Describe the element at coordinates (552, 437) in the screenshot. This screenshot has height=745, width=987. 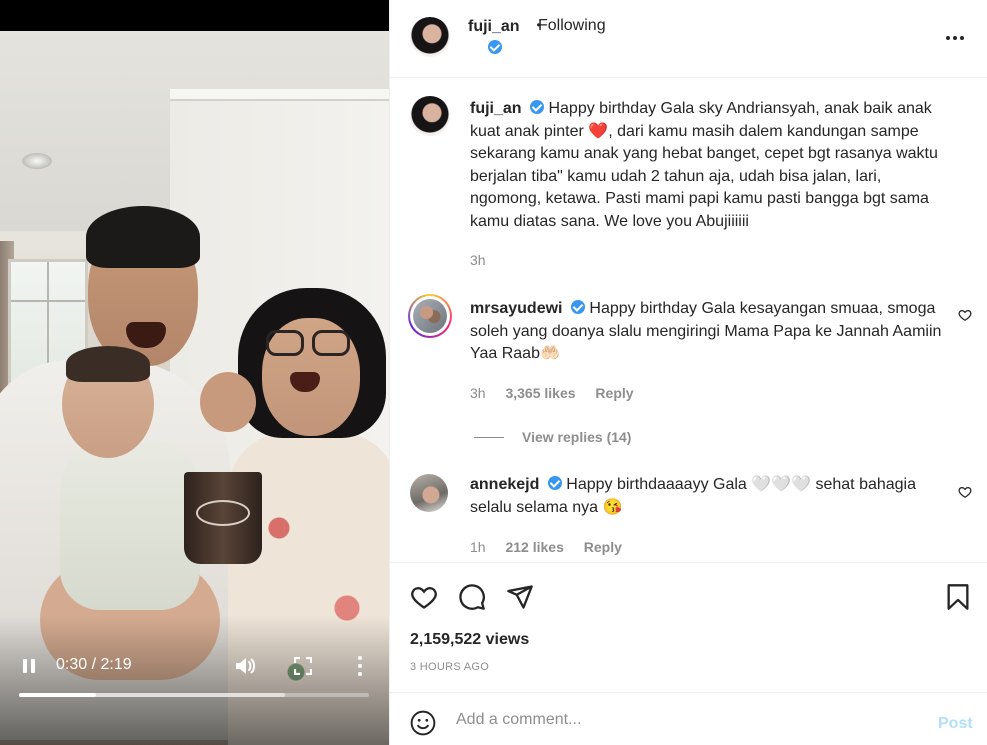
I see `view-replies-button: View replies (14)` at that location.